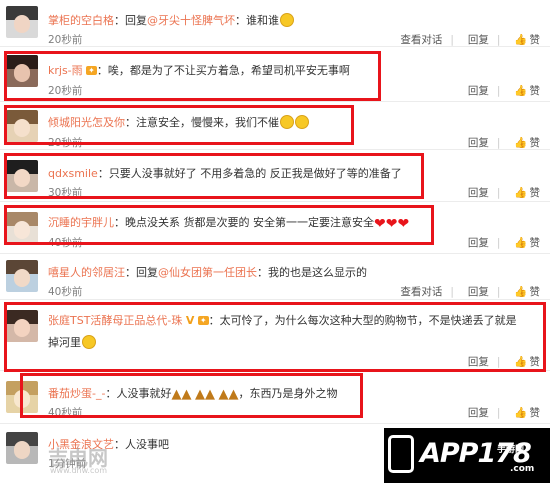 This screenshot has height=483, width=550. What do you see at coordinates (312, 272) in the screenshot?
I see `comment-text: ：我的也是这么显示的` at bounding box center [312, 272].